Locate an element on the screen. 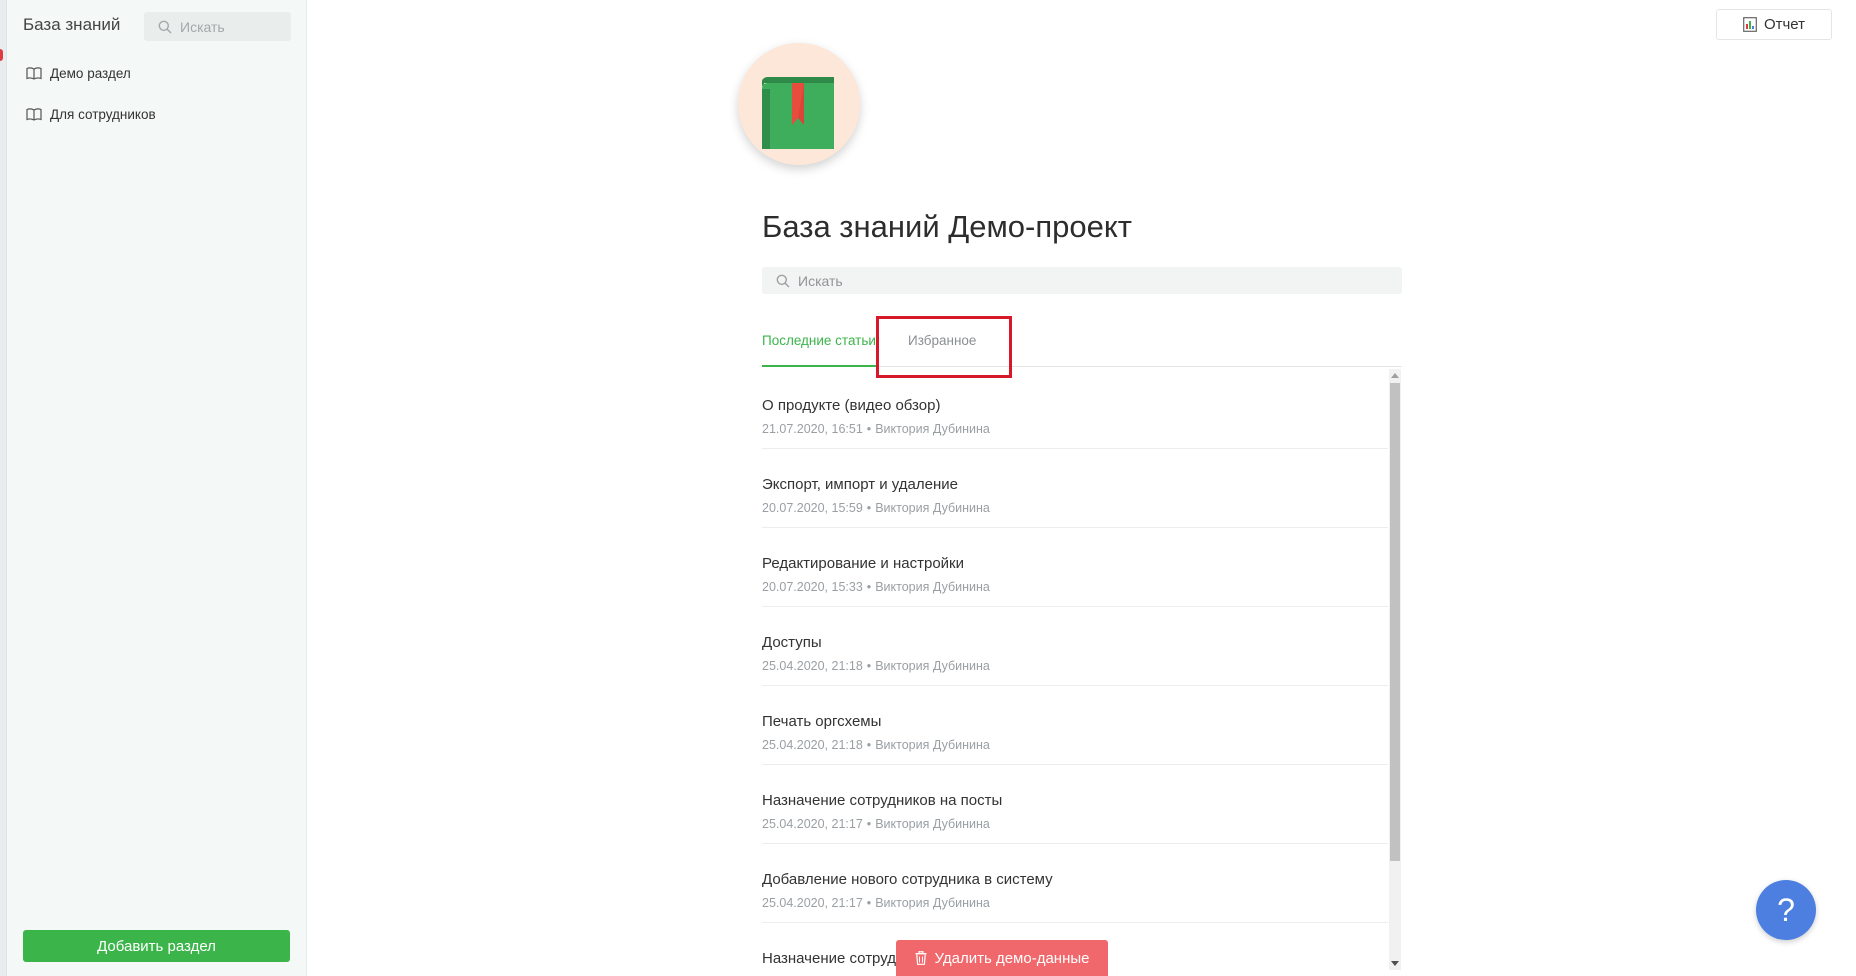 The width and height of the screenshot is (1856, 976). sidebar-search-placeholder: Искать is located at coordinates (202, 26).